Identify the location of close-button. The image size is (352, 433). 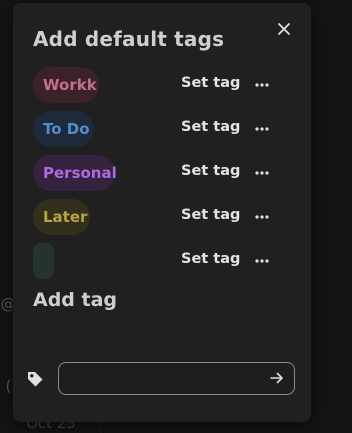
(284, 29).